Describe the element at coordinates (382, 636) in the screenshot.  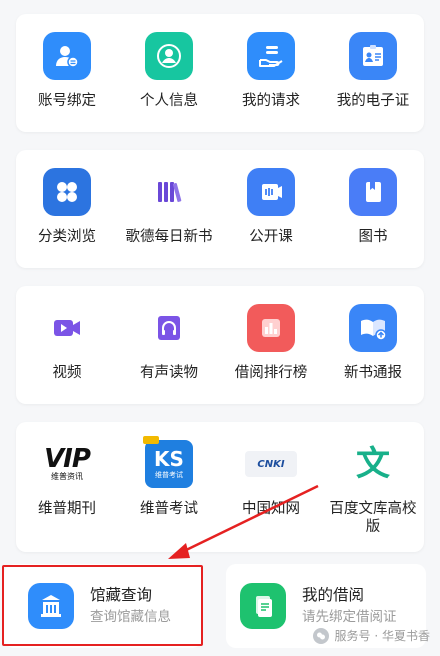
I see `watermark-text: 服务号 · 华夏书香` at that location.